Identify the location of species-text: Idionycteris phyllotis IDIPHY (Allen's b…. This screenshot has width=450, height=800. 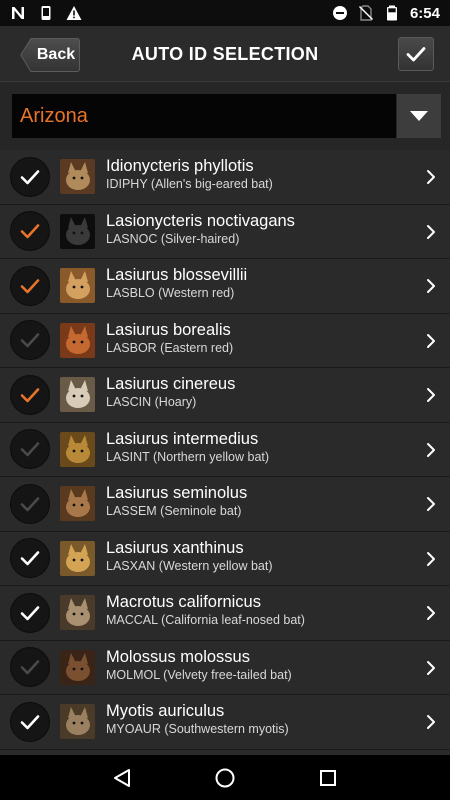
(258, 174).